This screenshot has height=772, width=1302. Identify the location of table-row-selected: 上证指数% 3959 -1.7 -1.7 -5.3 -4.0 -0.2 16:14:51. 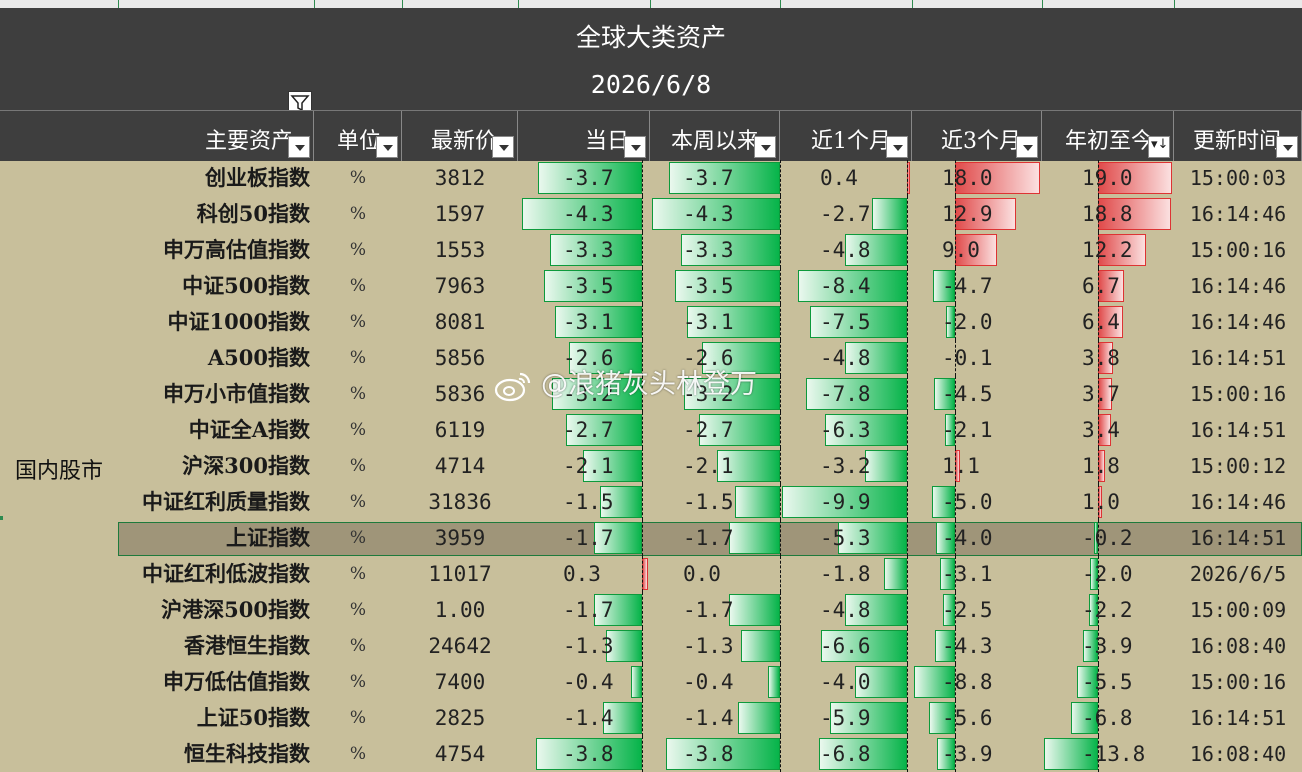
(651, 538).